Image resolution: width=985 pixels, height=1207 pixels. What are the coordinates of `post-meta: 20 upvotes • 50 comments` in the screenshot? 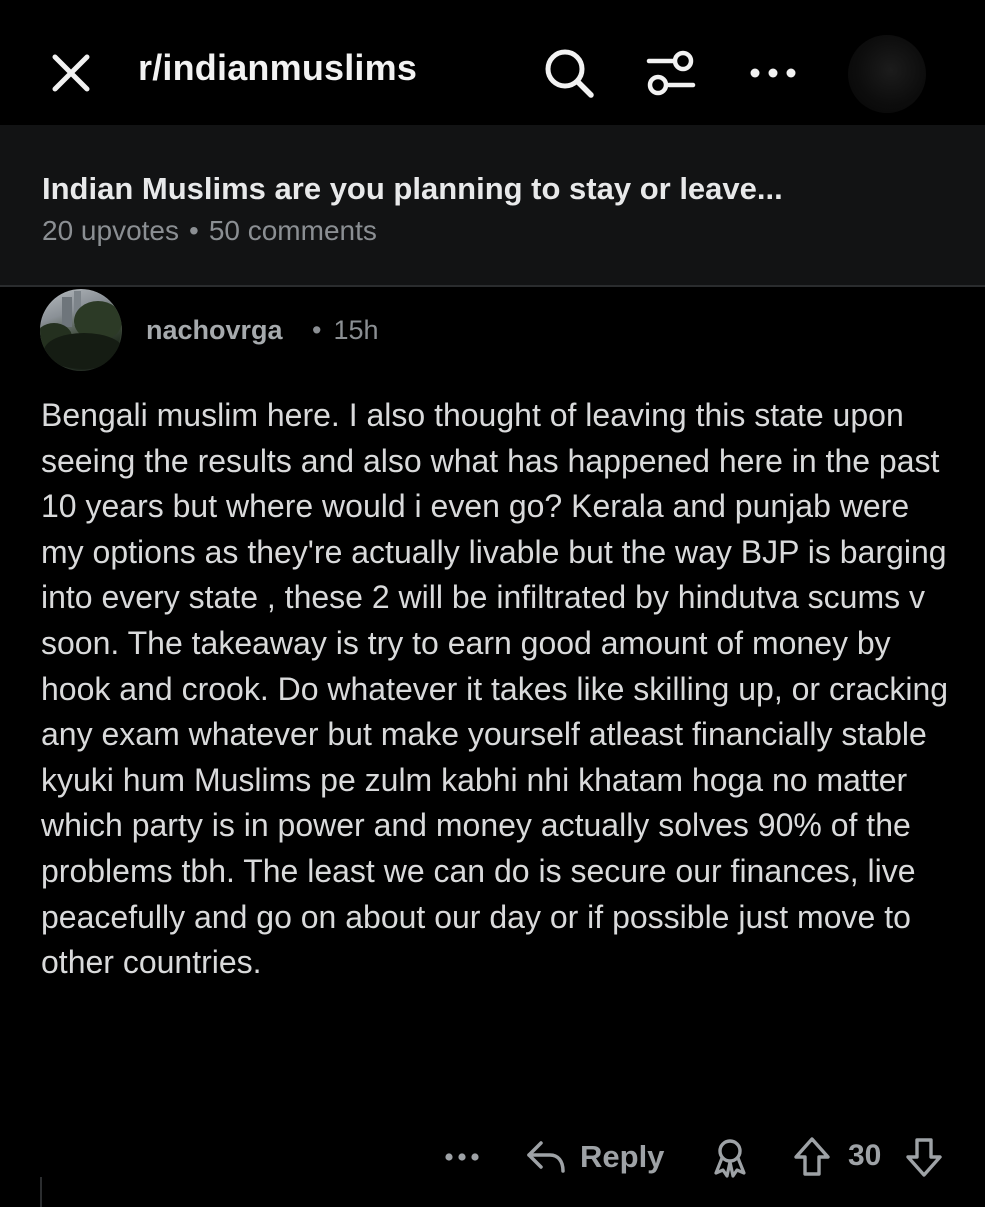 It's located at (209, 231).